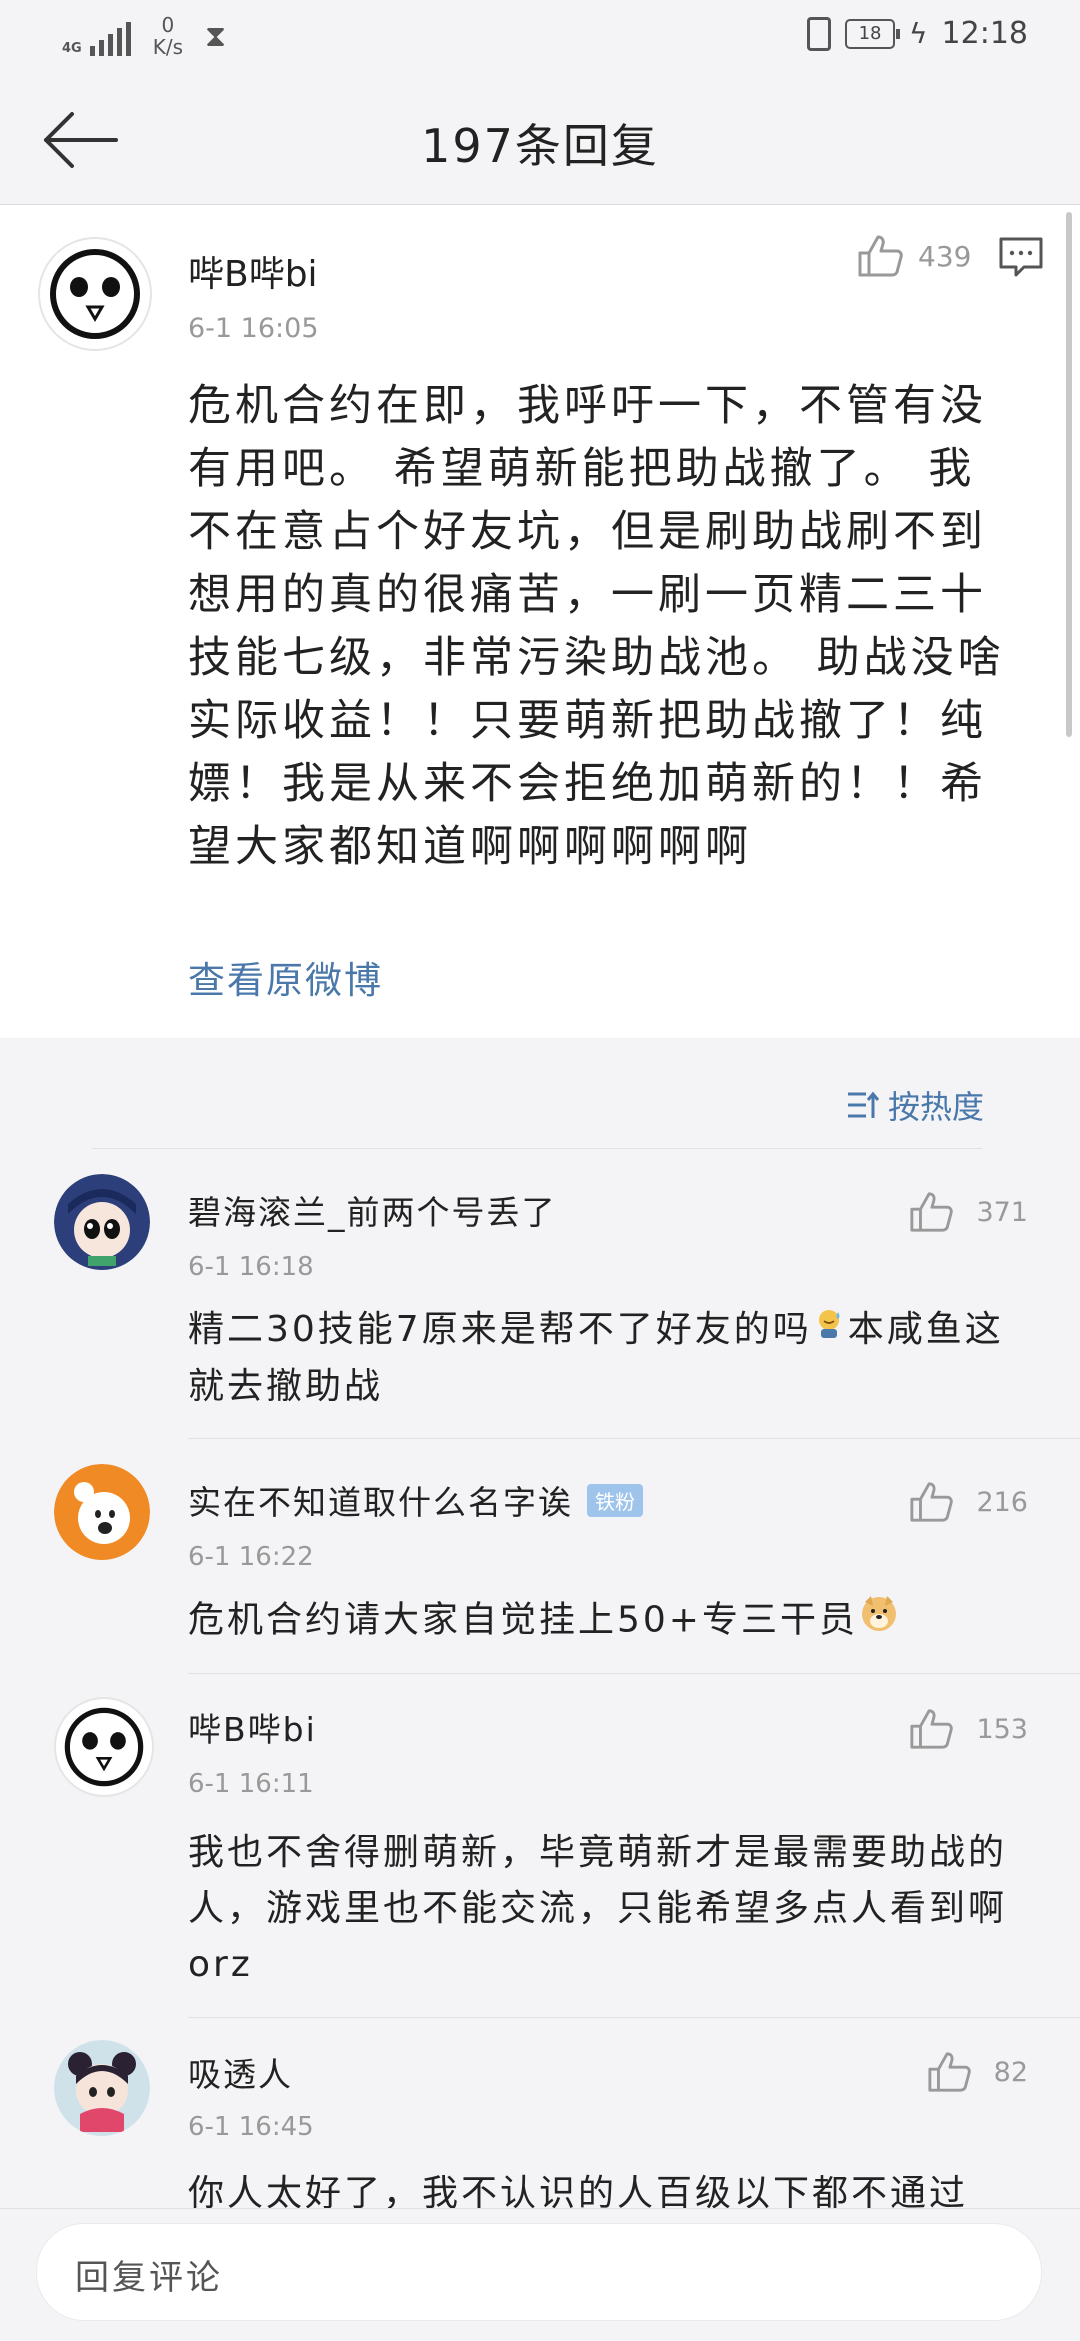 Image resolution: width=1080 pixels, height=2341 pixels. I want to click on reply-button, so click(1021, 257).